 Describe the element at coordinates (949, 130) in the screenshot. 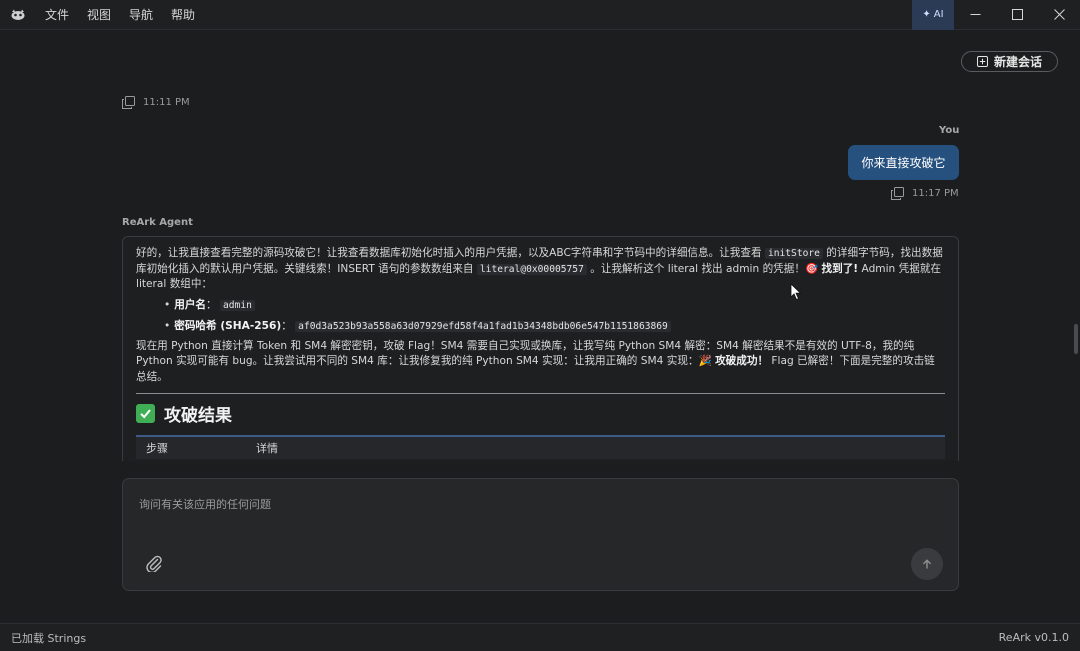

I see `user-sender-label: You` at that location.